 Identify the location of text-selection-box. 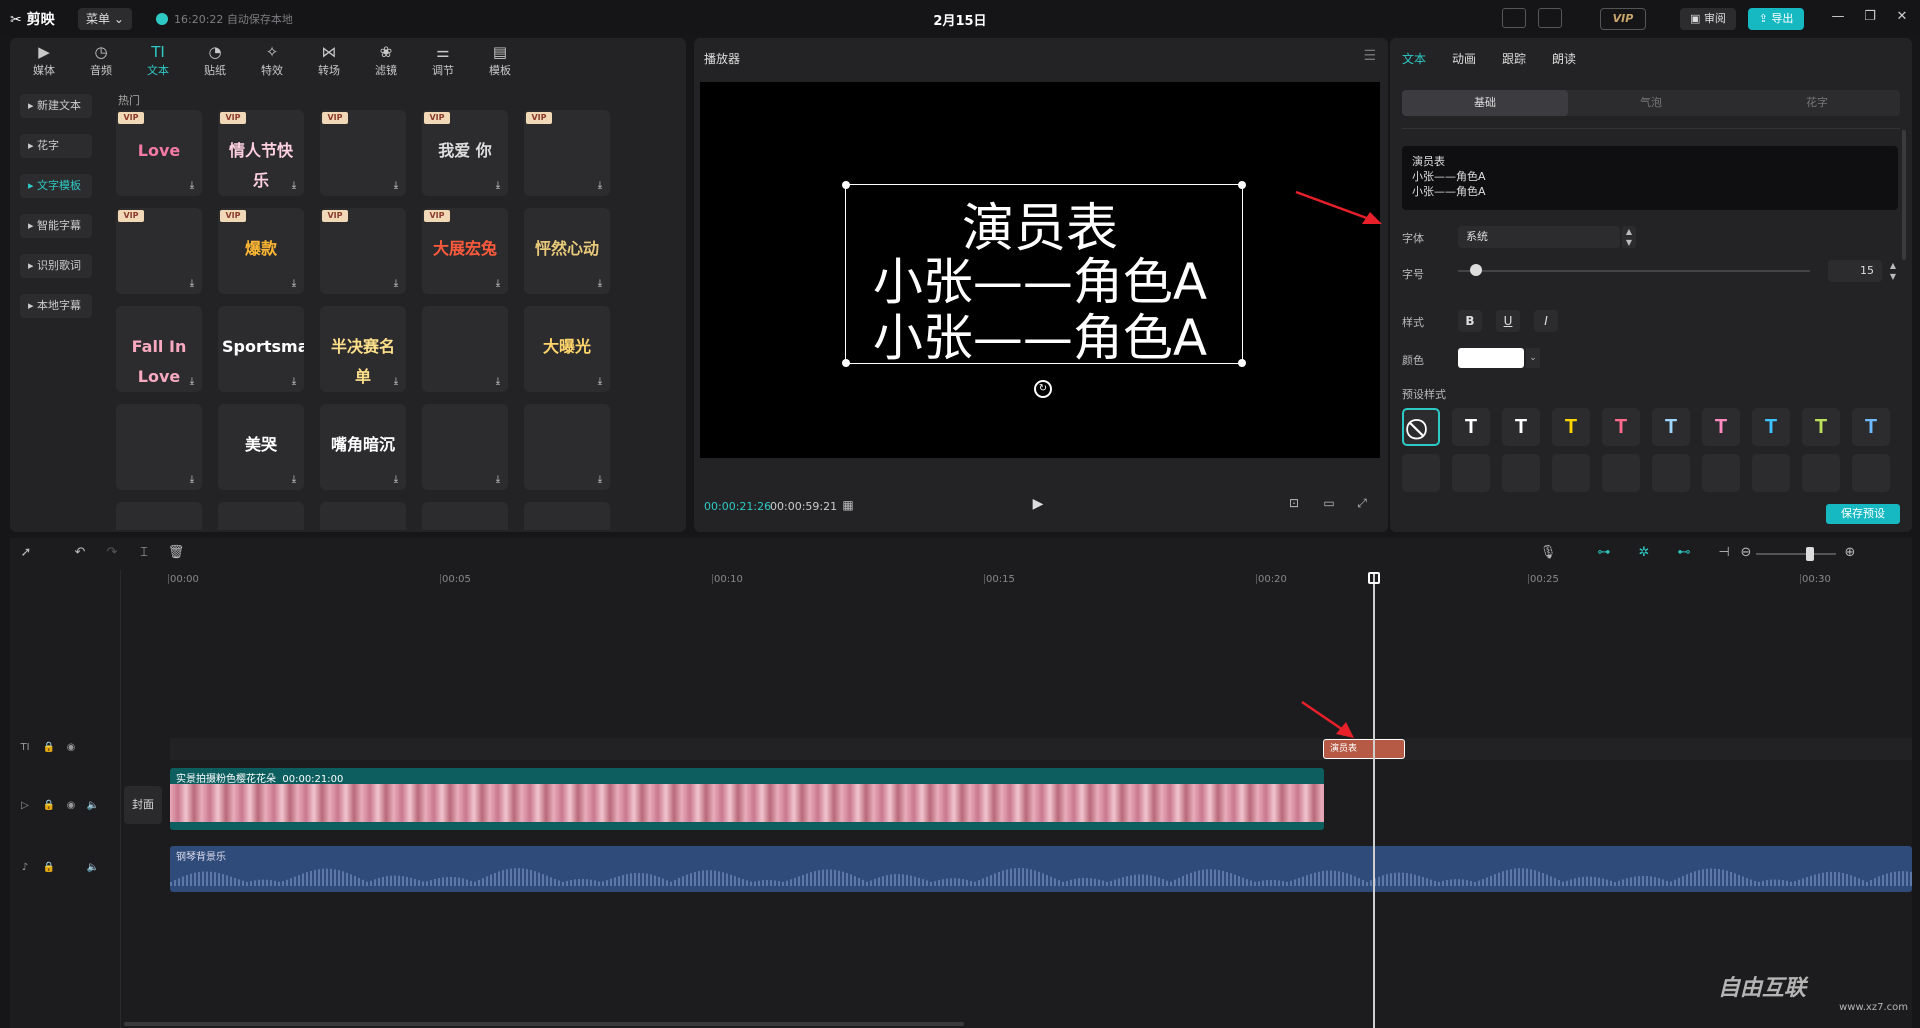
(1044, 274).